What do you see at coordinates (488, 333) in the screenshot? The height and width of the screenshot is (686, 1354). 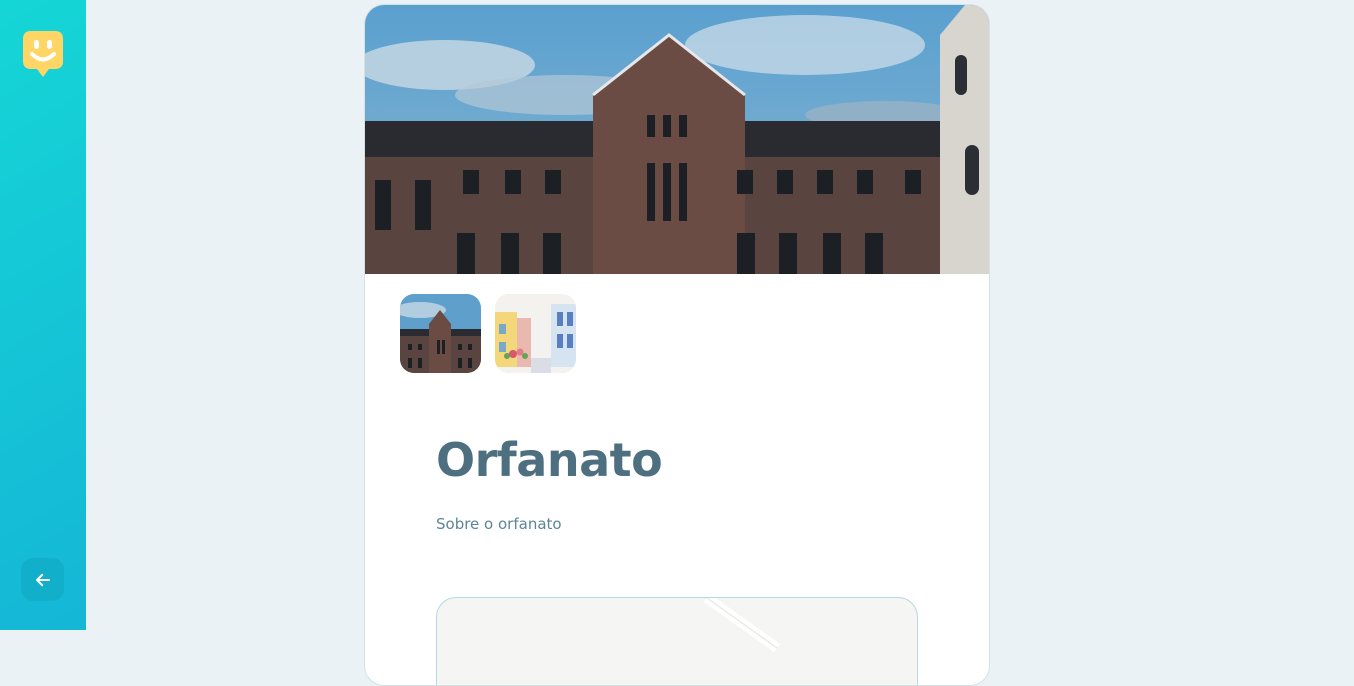 I see `image-gallery` at bounding box center [488, 333].